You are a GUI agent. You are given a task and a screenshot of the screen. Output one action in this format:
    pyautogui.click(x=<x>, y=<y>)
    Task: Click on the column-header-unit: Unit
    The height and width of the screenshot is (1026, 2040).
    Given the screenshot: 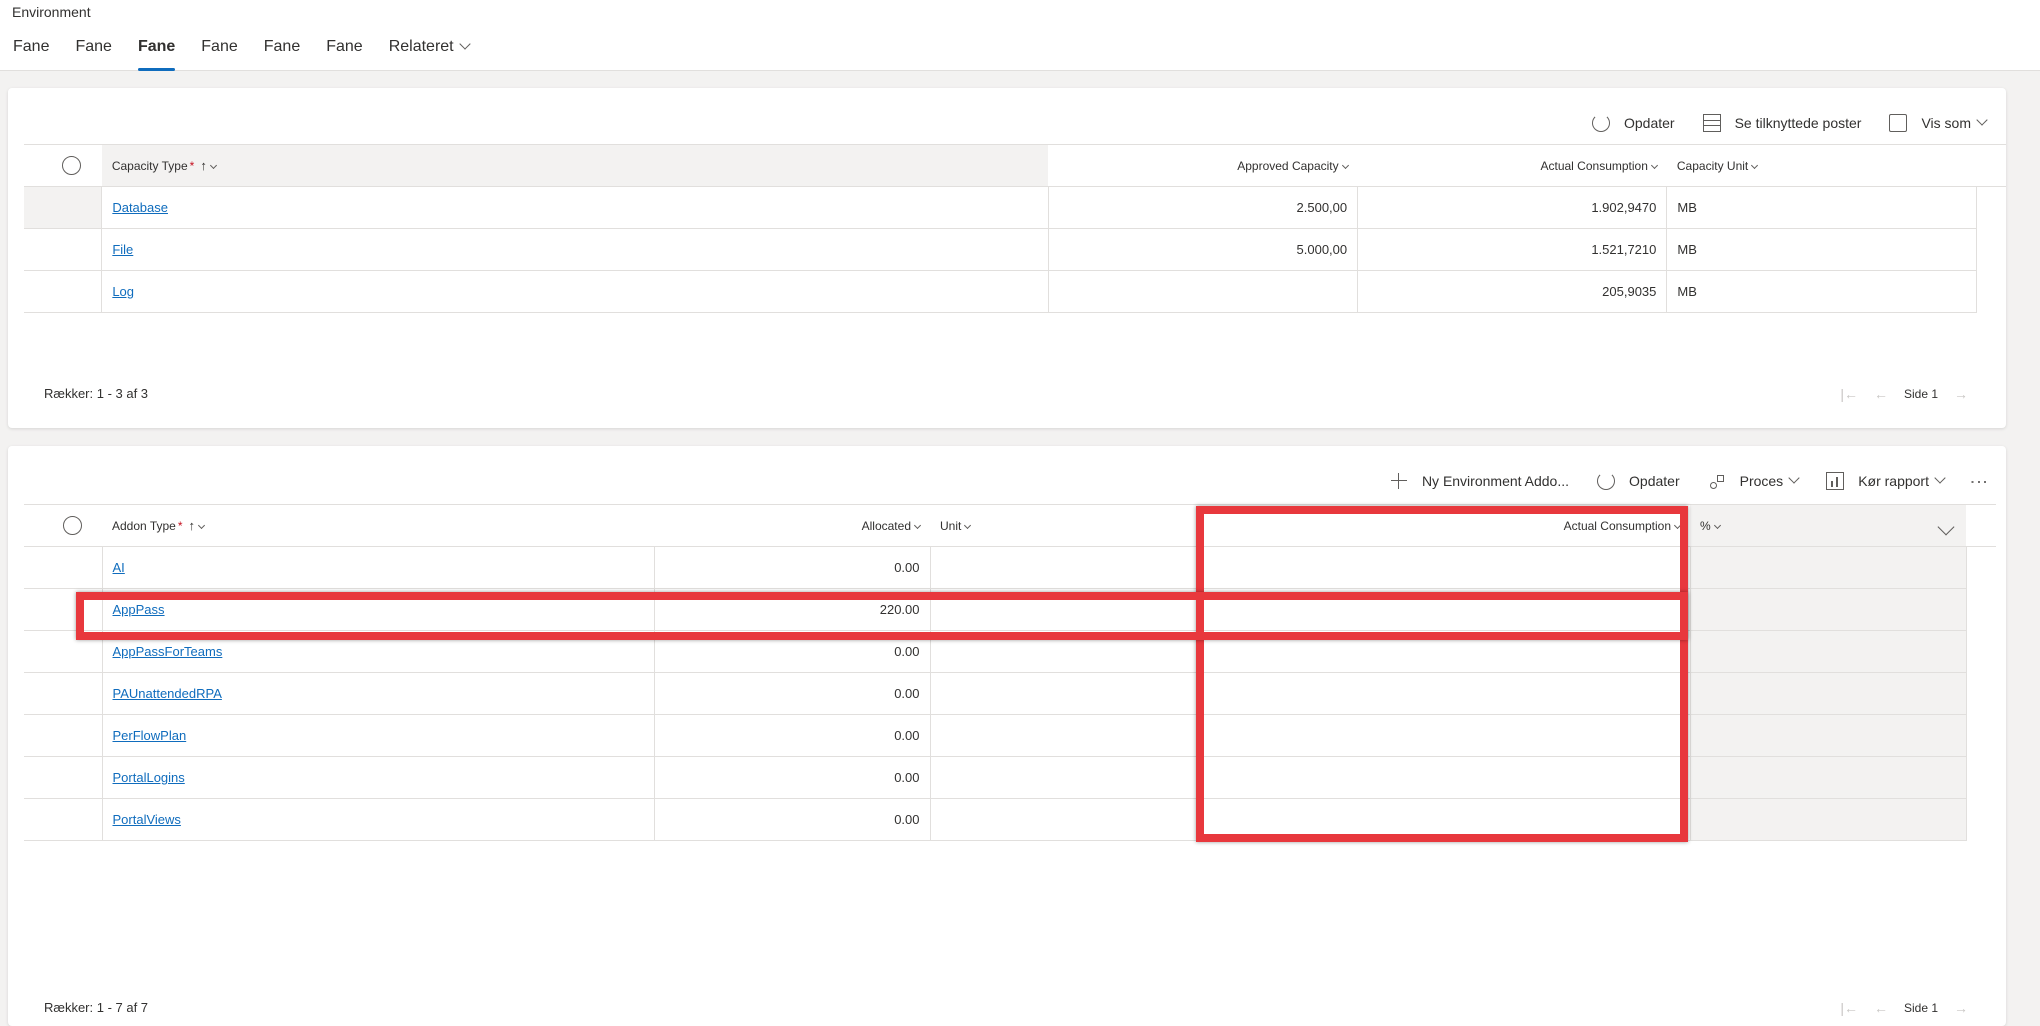 What is the action you would take?
    pyautogui.click(x=1065, y=525)
    